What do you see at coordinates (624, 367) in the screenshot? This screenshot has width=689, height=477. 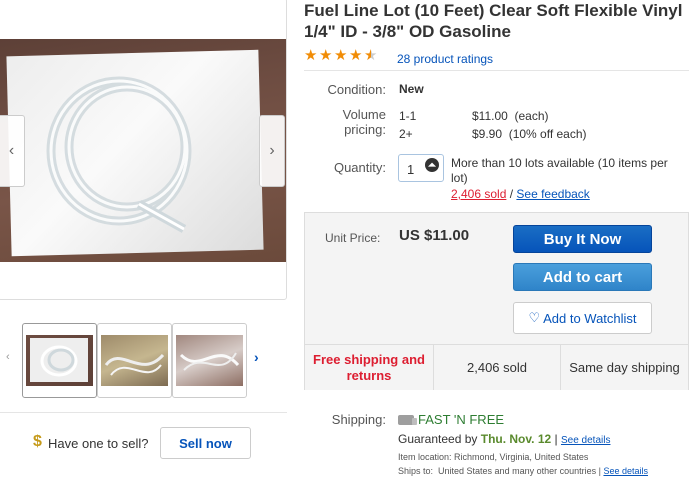 I see `same-day-badge: Same day shipping` at bounding box center [624, 367].